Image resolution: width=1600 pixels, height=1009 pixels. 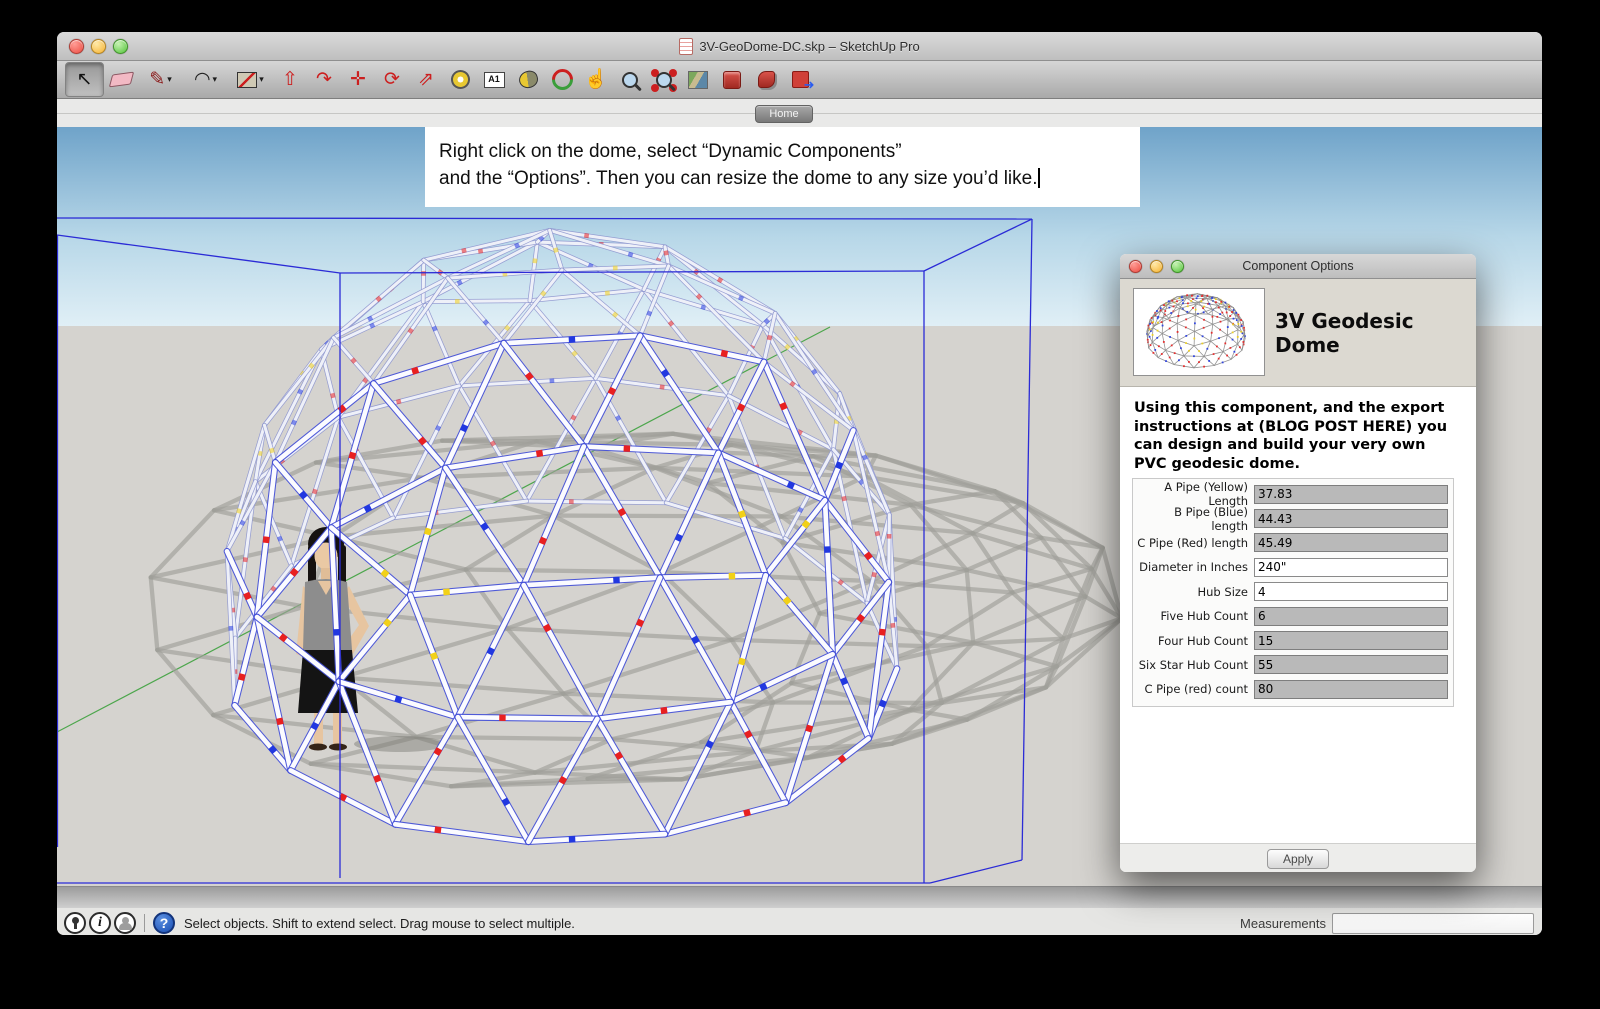 I want to click on field-row: C Pipe (Red) length, so click(x=1292, y=543).